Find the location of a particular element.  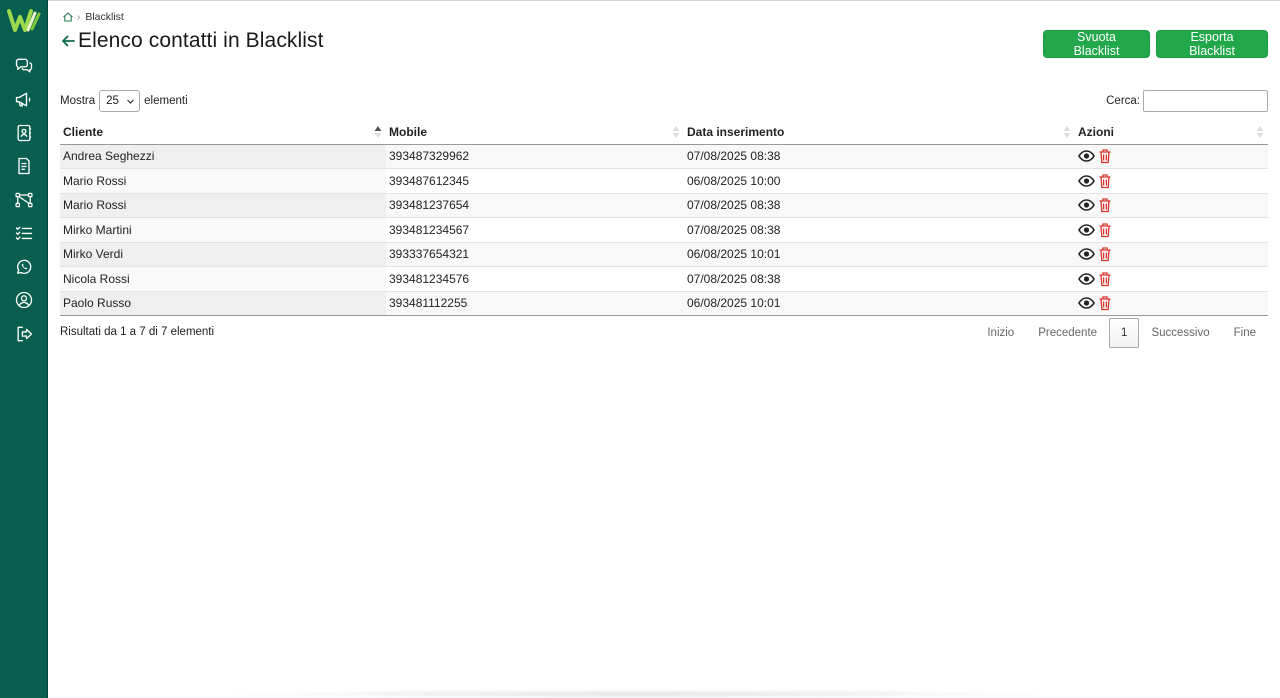

length-prefix: Mostra is located at coordinates (78, 101).